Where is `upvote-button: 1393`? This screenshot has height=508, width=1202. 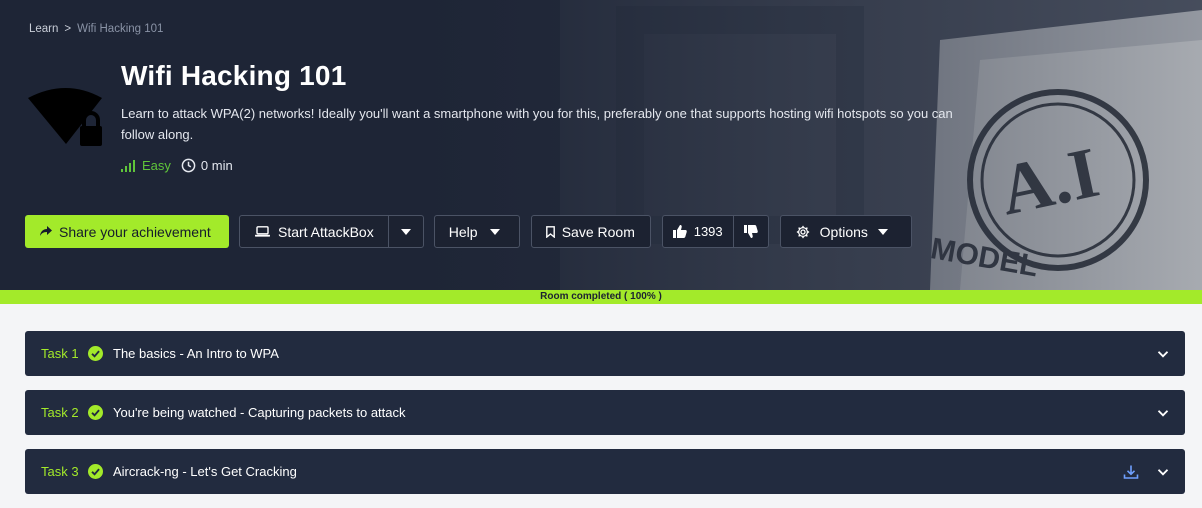 upvote-button: 1393 is located at coordinates (698, 231).